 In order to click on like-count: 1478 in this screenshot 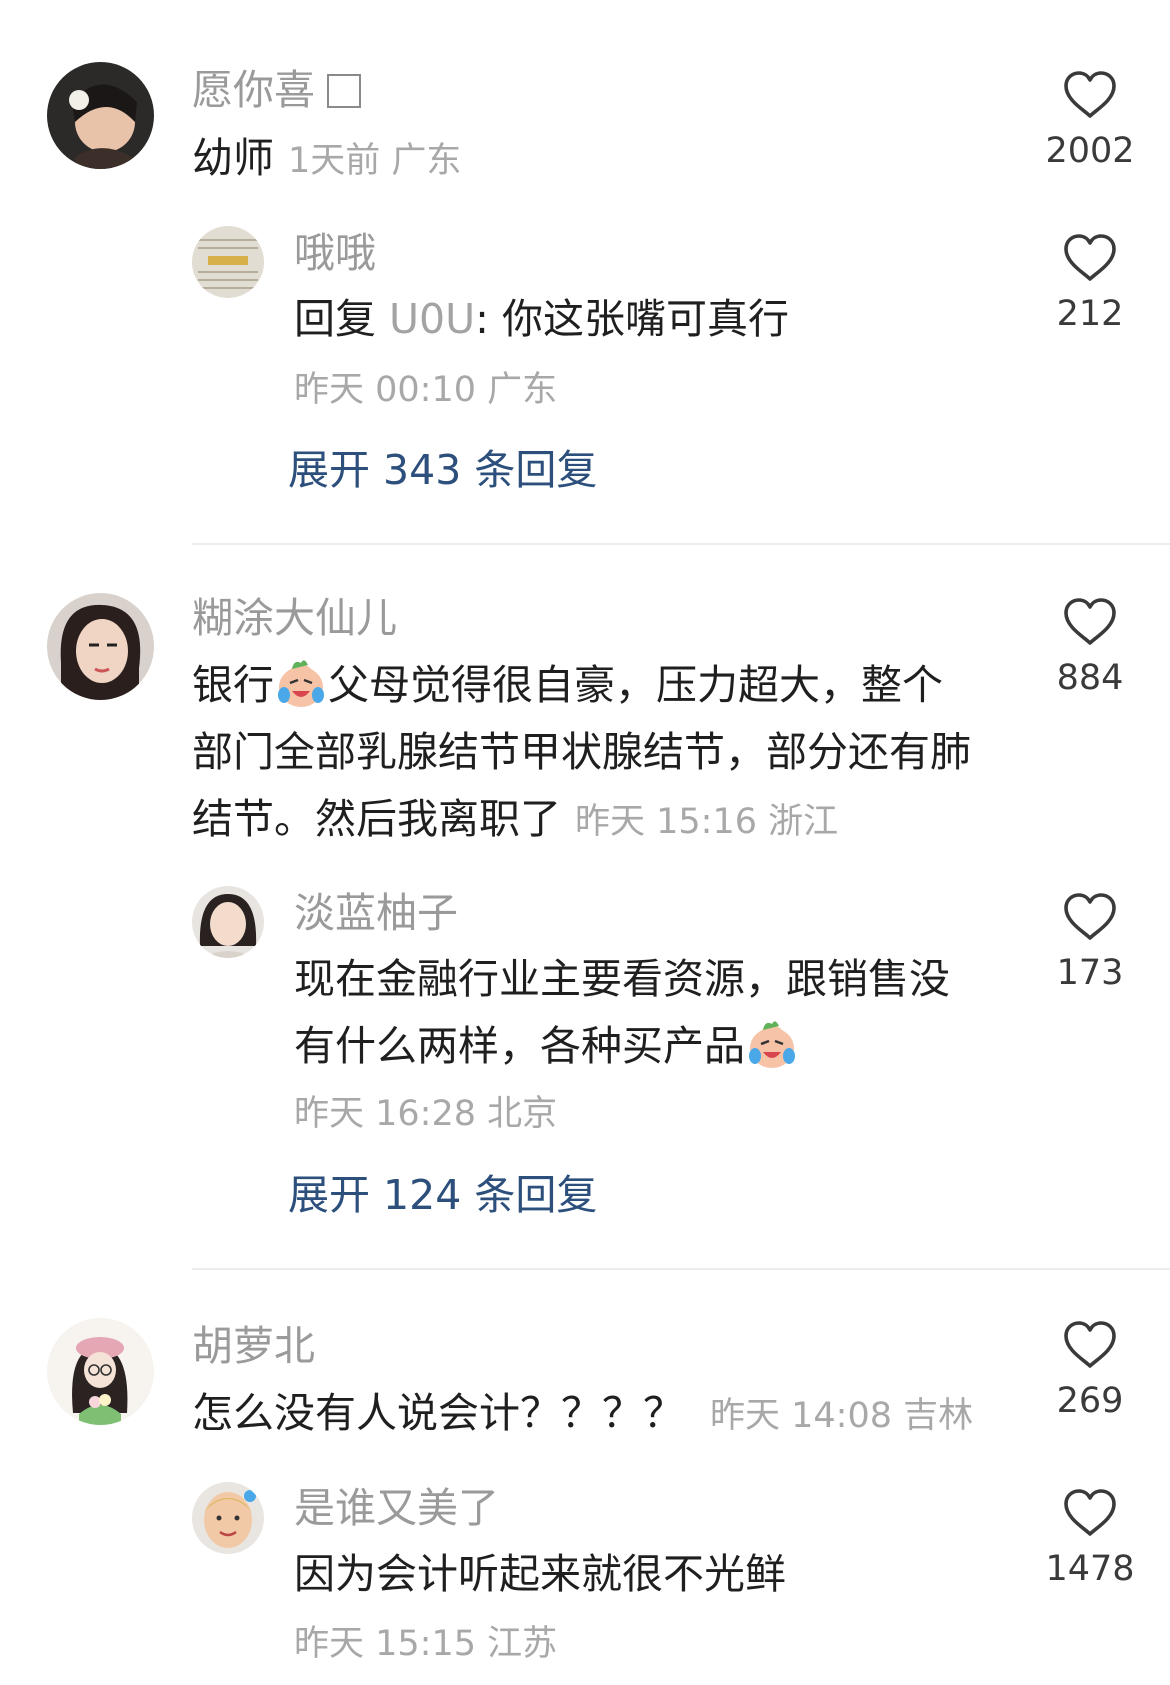, I will do `click(1090, 1569)`.